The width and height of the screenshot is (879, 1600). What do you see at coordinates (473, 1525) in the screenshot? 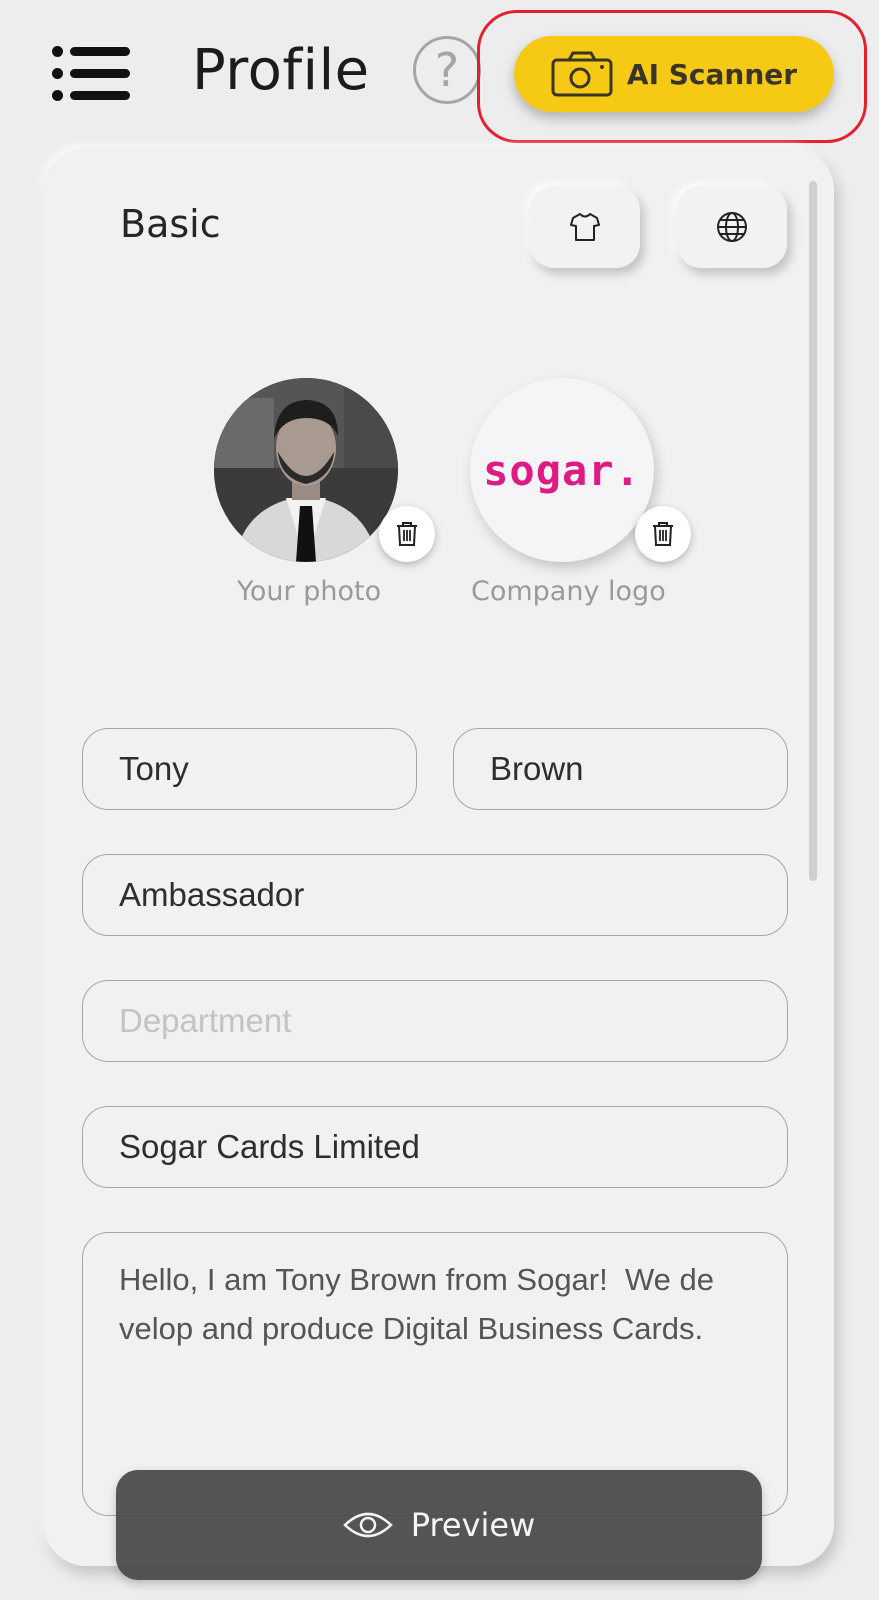
I see `preview-label: Preview` at bounding box center [473, 1525].